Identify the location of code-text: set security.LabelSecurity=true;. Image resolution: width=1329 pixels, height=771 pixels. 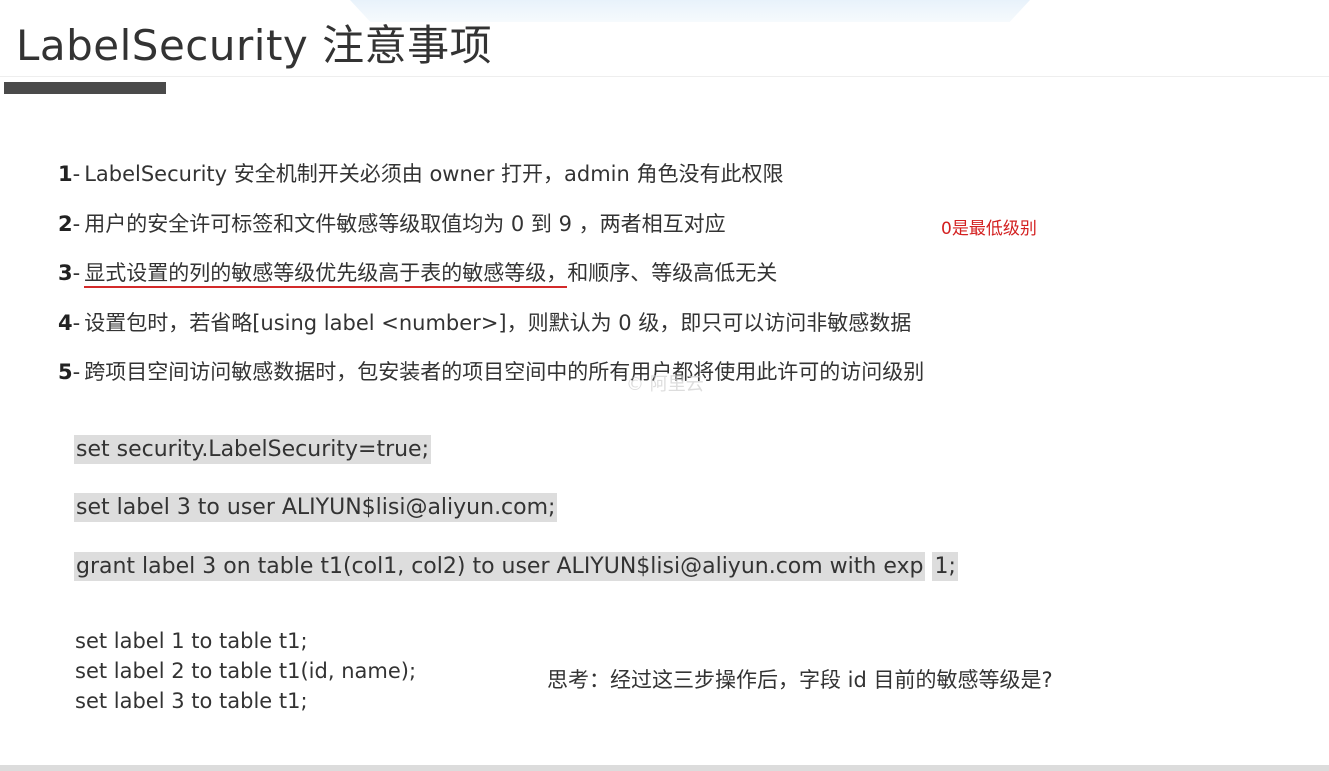
(252, 449).